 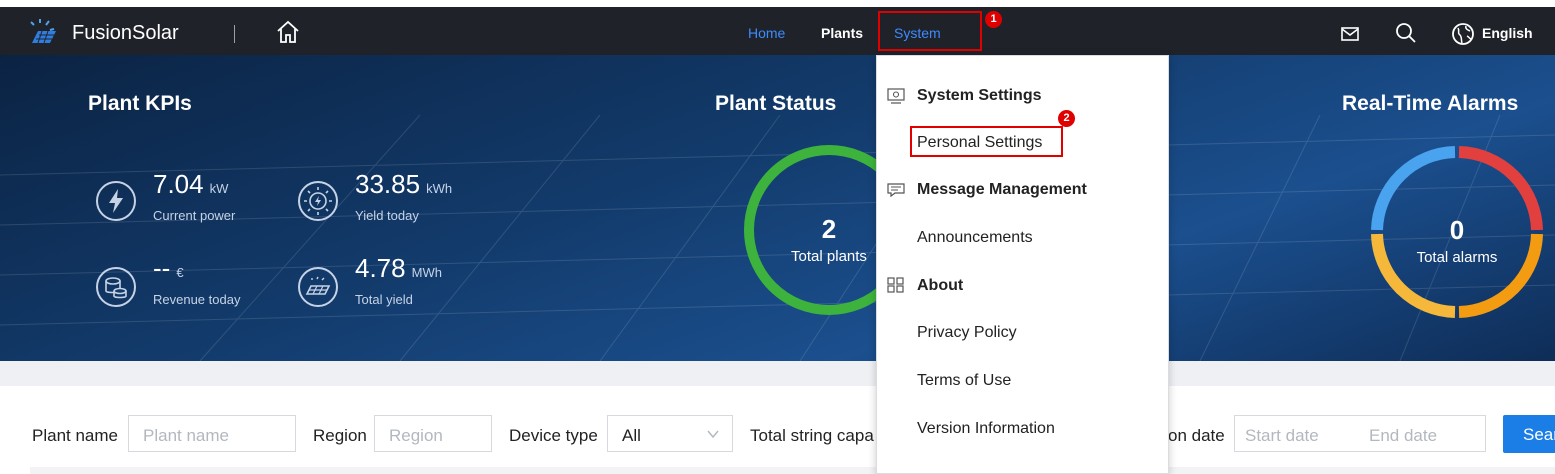 I want to click on revenue-today-value: -- €, so click(x=168, y=268).